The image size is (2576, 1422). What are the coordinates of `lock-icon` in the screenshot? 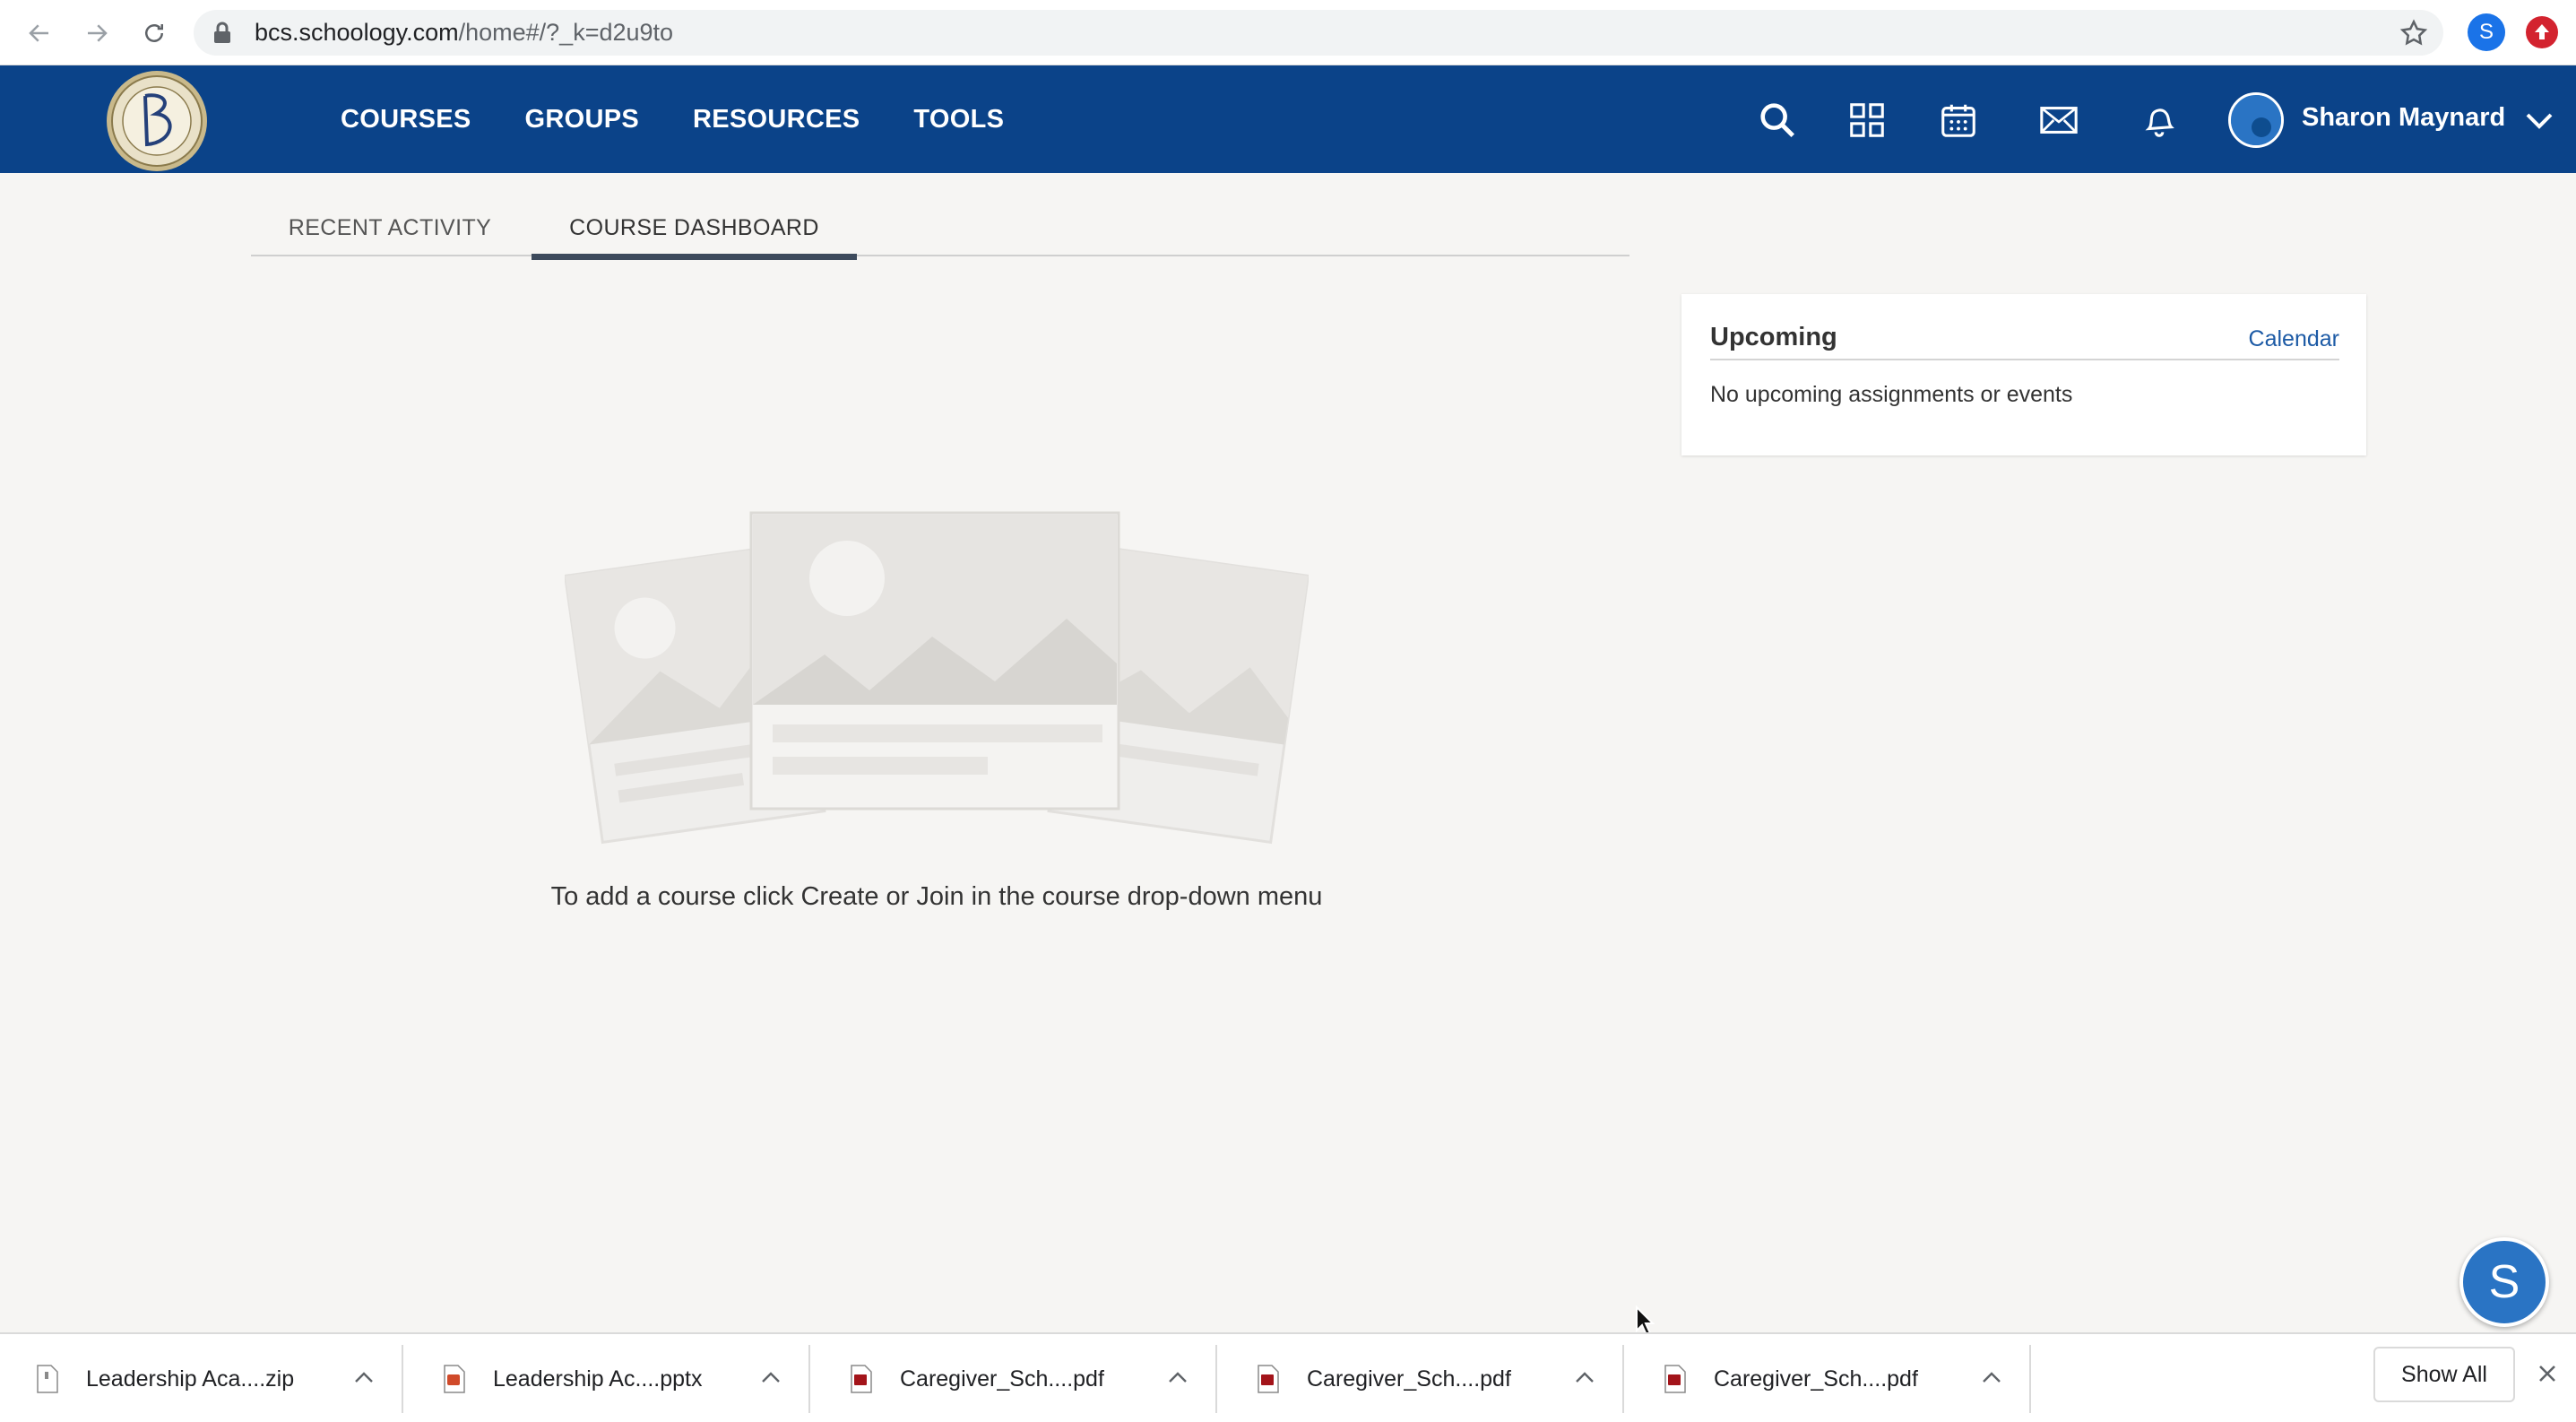 It's located at (222, 32).